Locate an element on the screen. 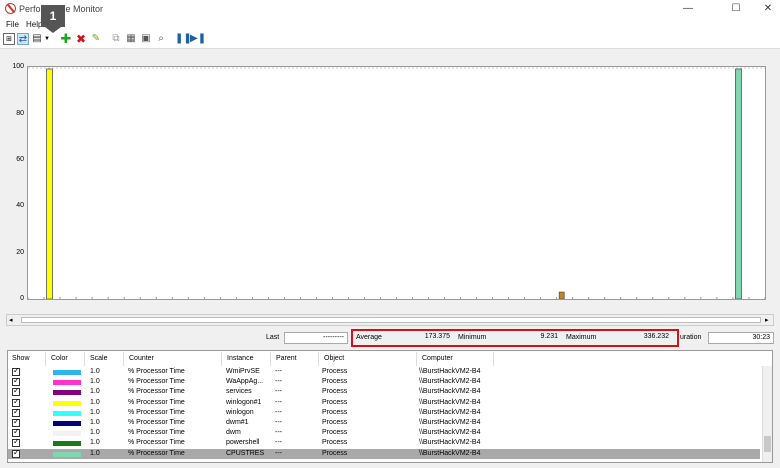  freeze-display-icon: ❚❚ is located at coordinates (183, 39).